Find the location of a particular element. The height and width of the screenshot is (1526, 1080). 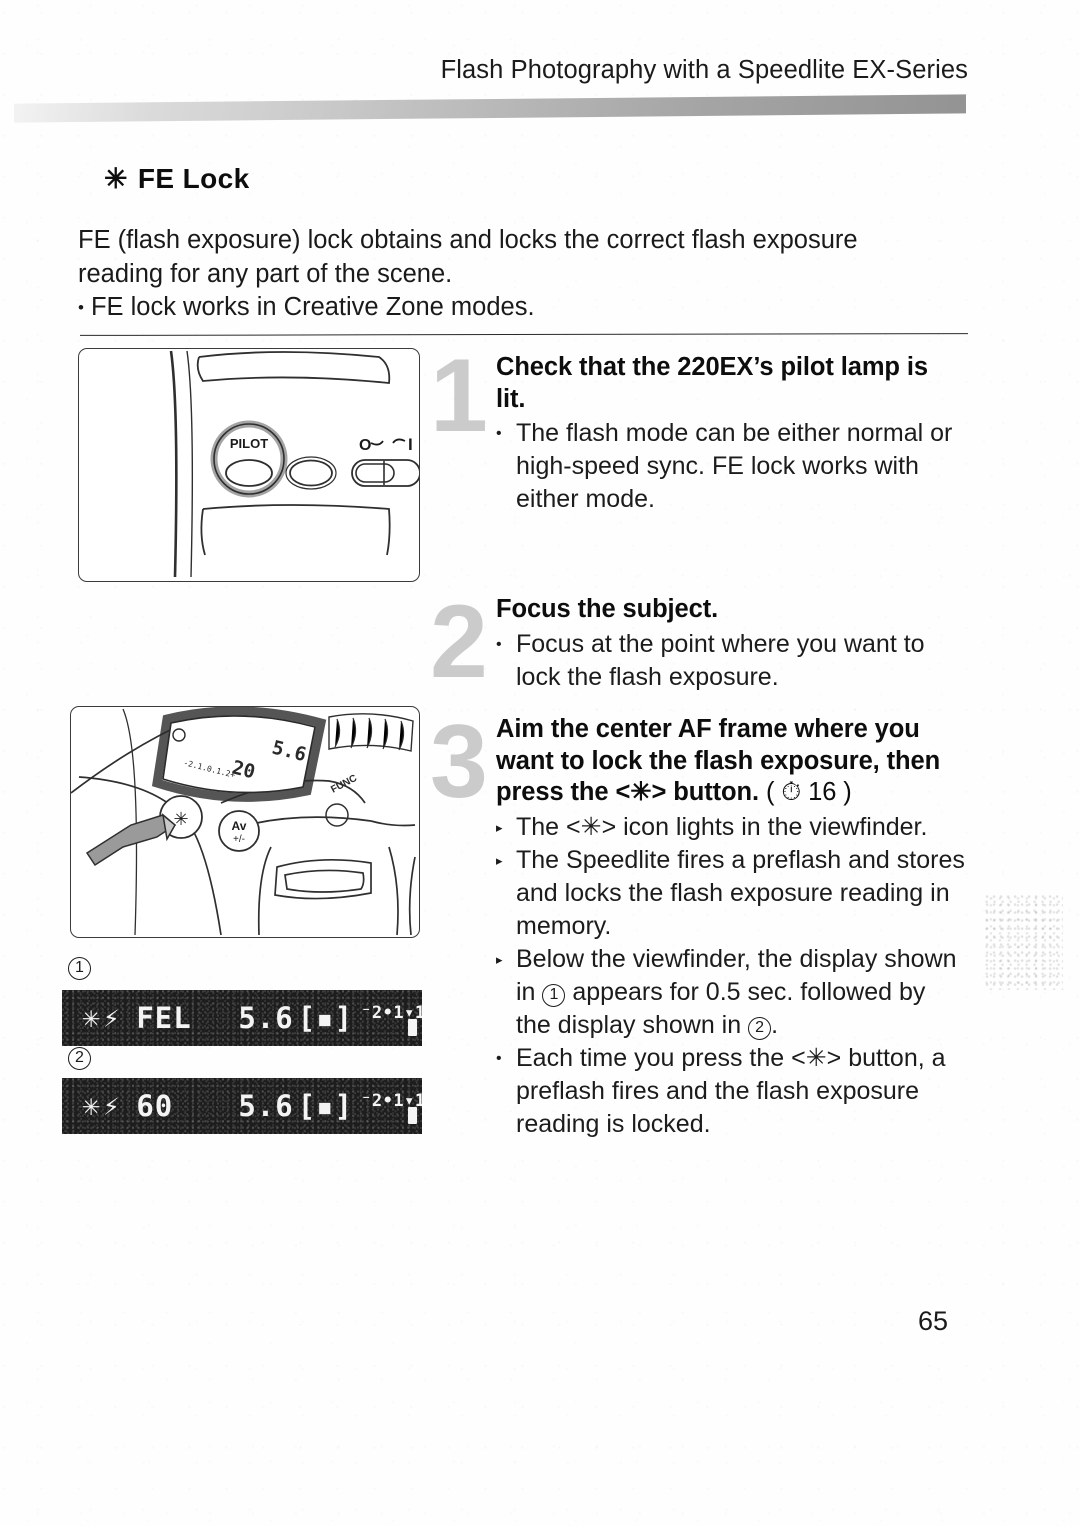

power-on-icon: I is located at coordinates (410, 444).